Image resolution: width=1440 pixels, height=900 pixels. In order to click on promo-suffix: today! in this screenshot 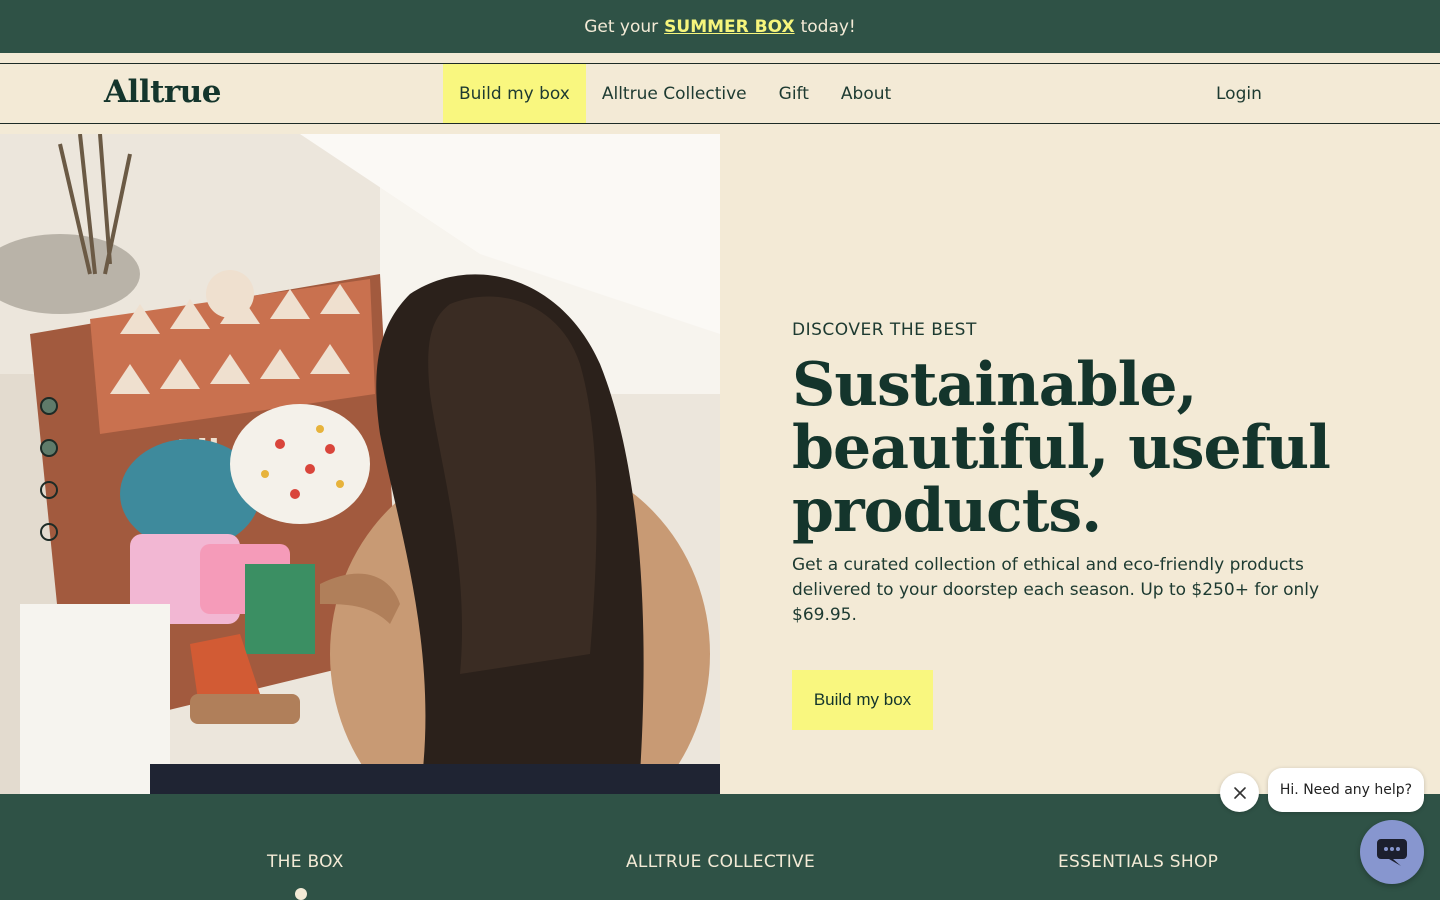, I will do `click(828, 26)`.